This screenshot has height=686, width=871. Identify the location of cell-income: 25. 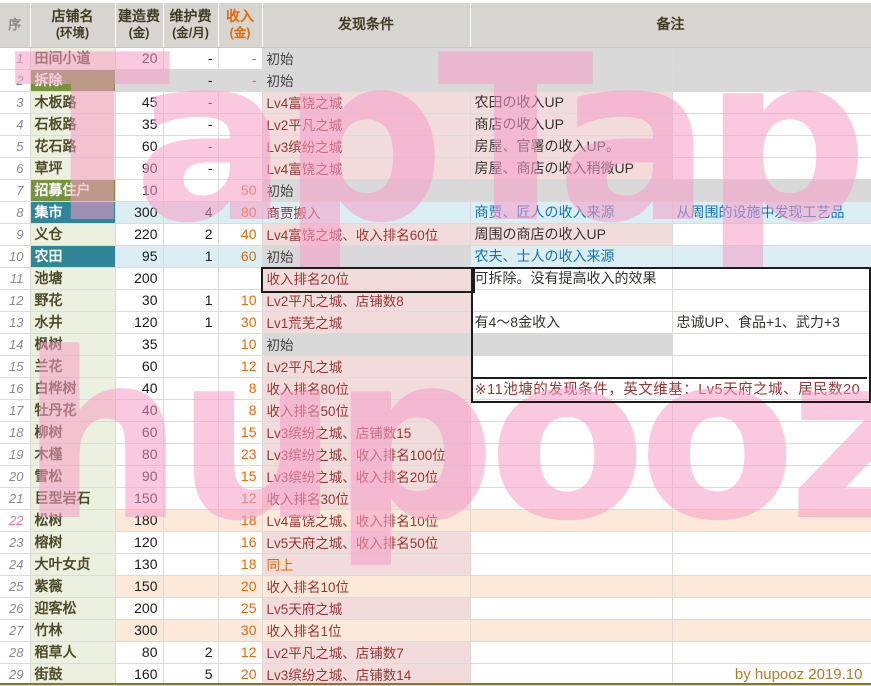
(240, 608).